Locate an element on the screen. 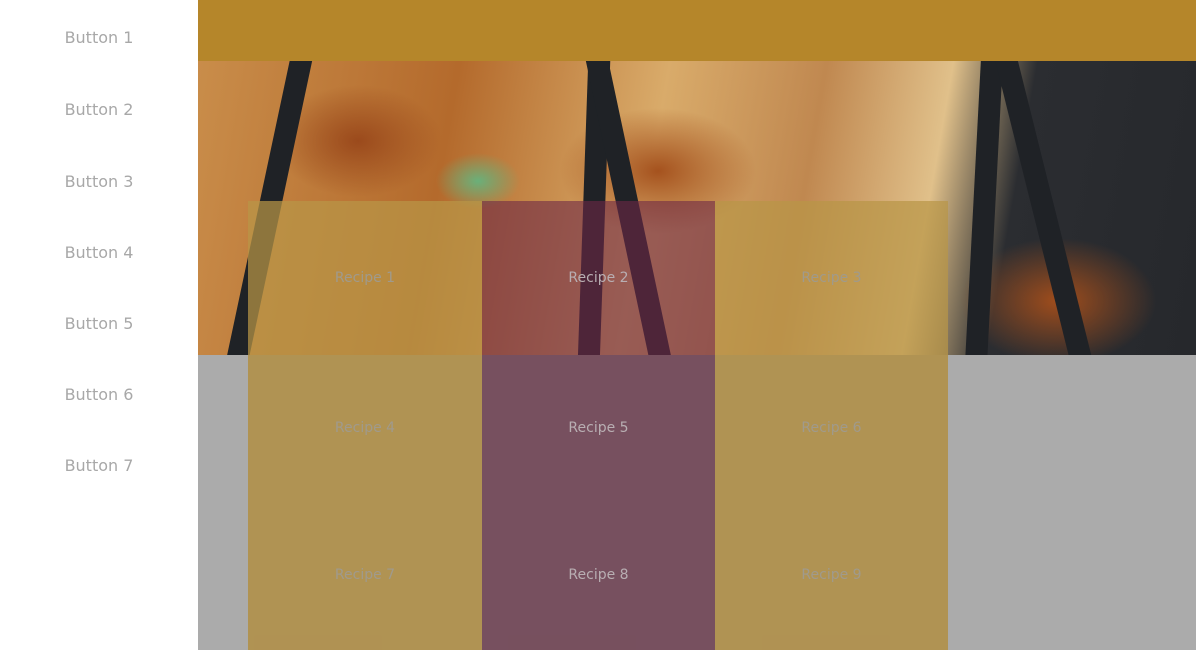 This screenshot has width=1196, height=650. recipe-label: Recipe 9 is located at coordinates (831, 575).